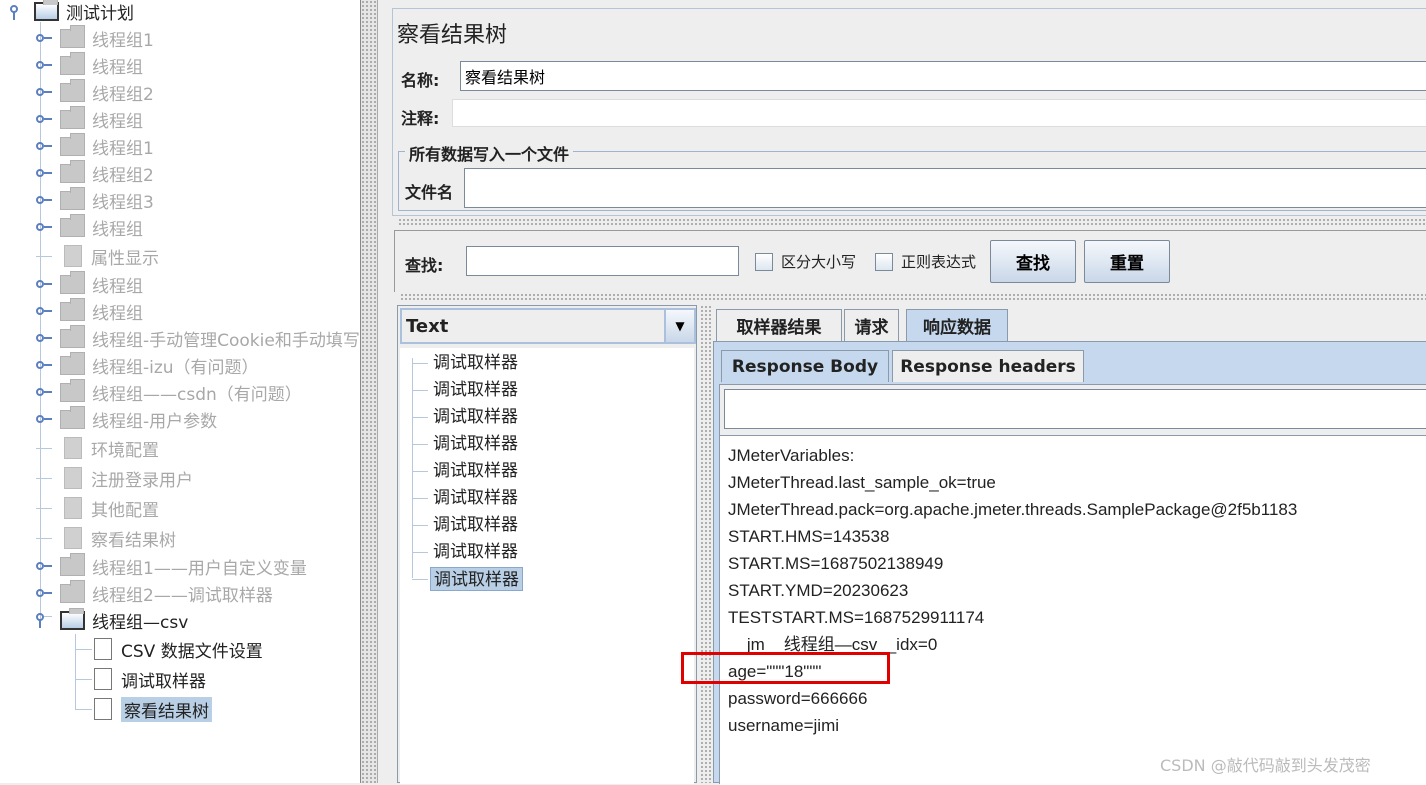 The image size is (1426, 785). I want to click on tree-root: 测试计划, so click(71, 12).